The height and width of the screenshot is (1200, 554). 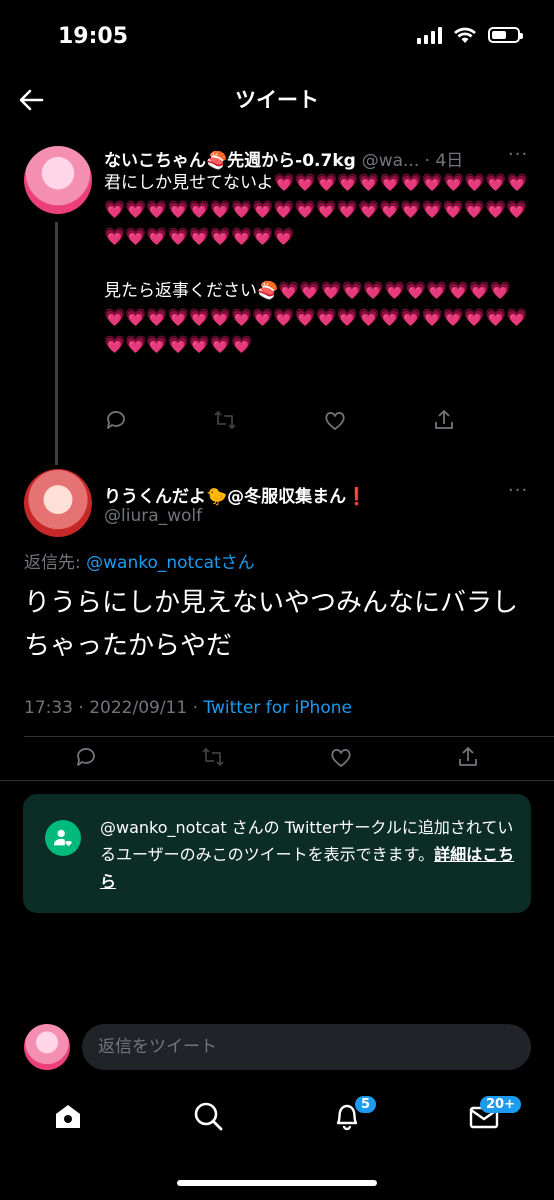 What do you see at coordinates (63, 838) in the screenshot?
I see `circle-user-icon` at bounding box center [63, 838].